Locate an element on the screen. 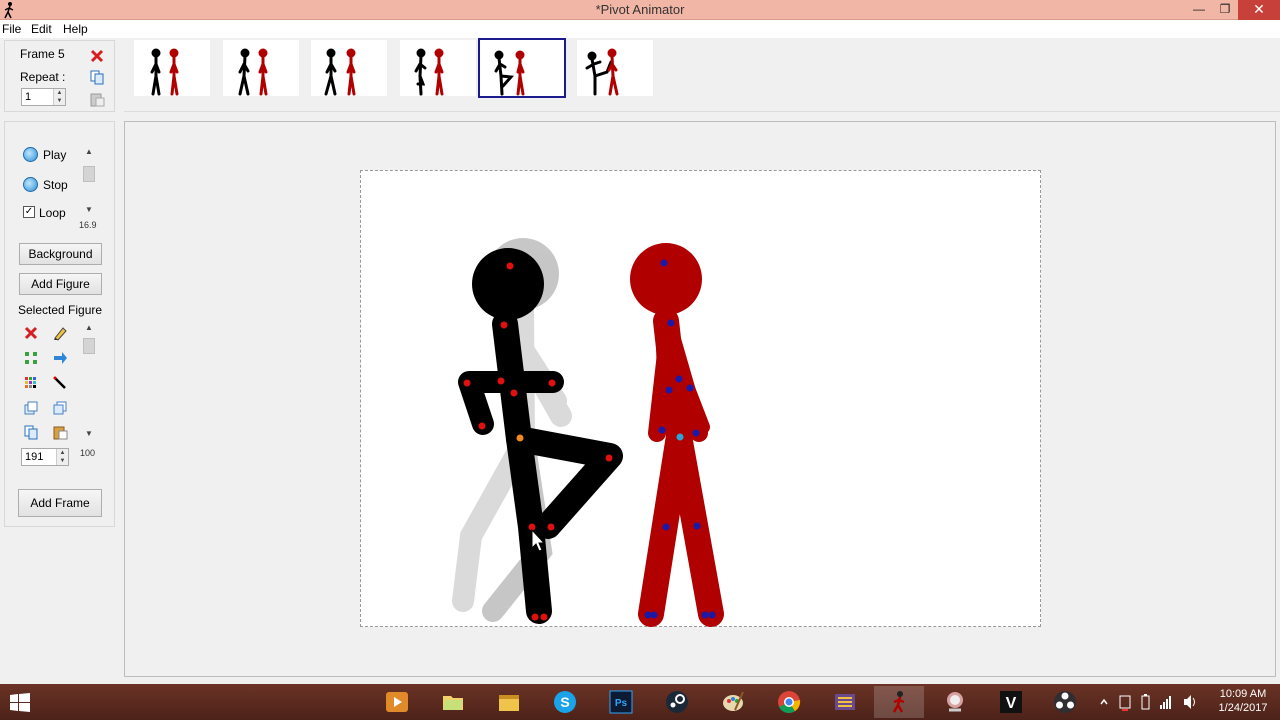  chrome-icon is located at coordinates (789, 702).